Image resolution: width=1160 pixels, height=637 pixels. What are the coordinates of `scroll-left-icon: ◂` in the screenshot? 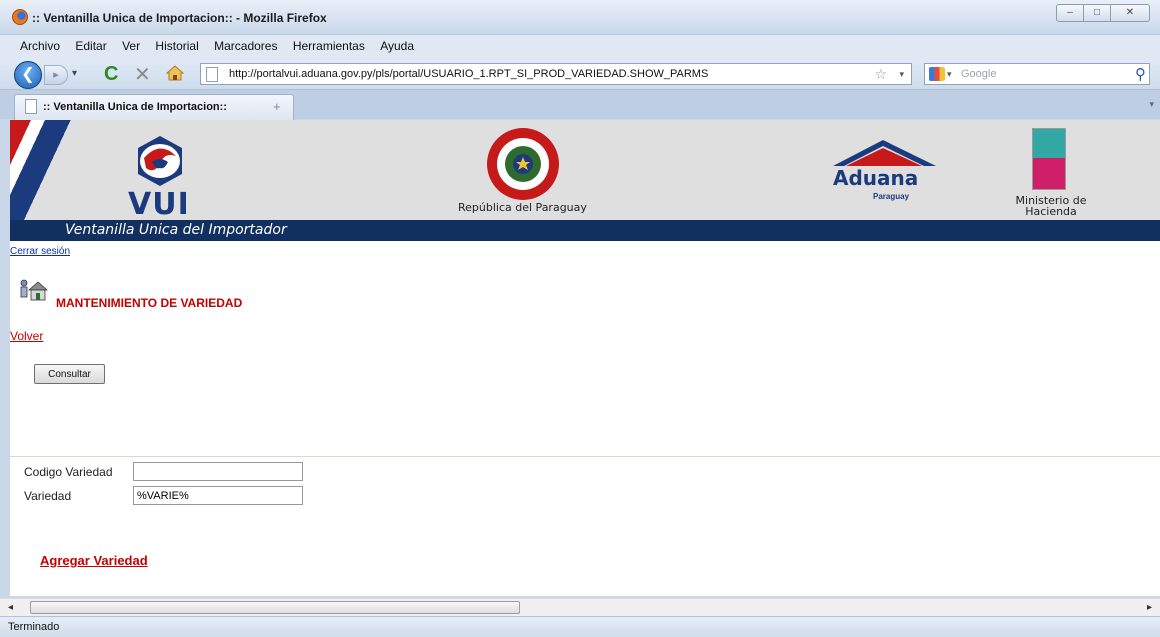 It's located at (10, 607).